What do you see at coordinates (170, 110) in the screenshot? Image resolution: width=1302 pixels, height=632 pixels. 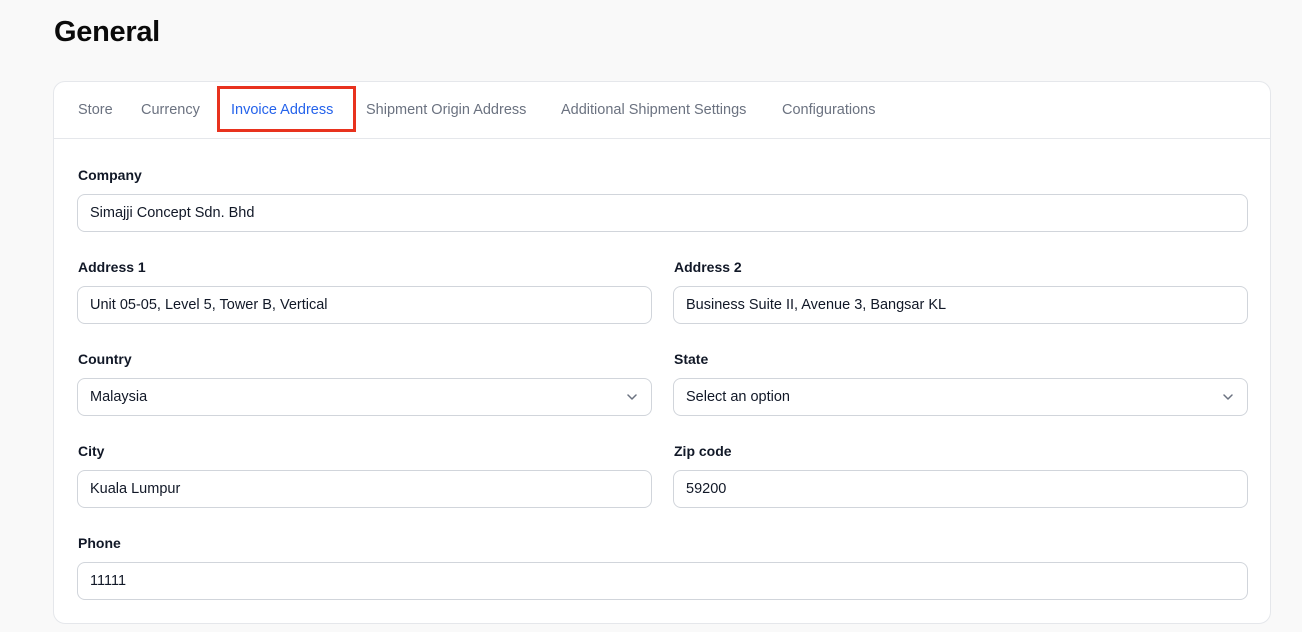 I see `tab-currency: Currency` at bounding box center [170, 110].